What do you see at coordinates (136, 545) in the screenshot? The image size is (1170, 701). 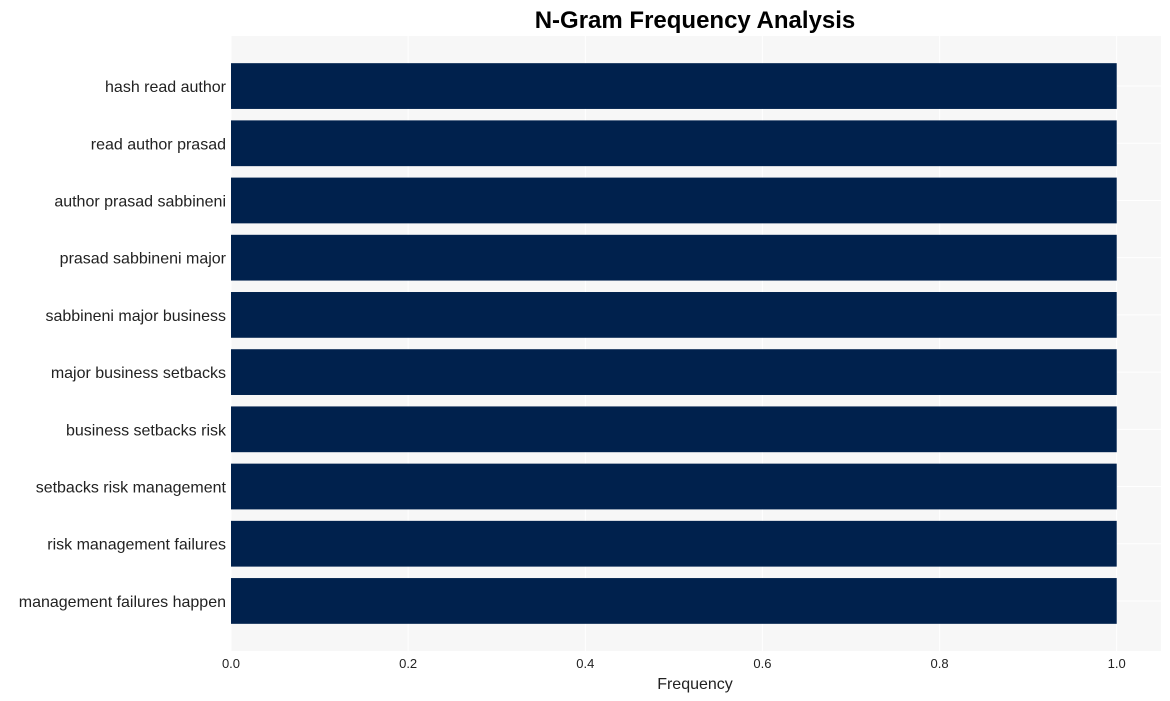 I see `y-tick-label: risk management failures` at bounding box center [136, 545].